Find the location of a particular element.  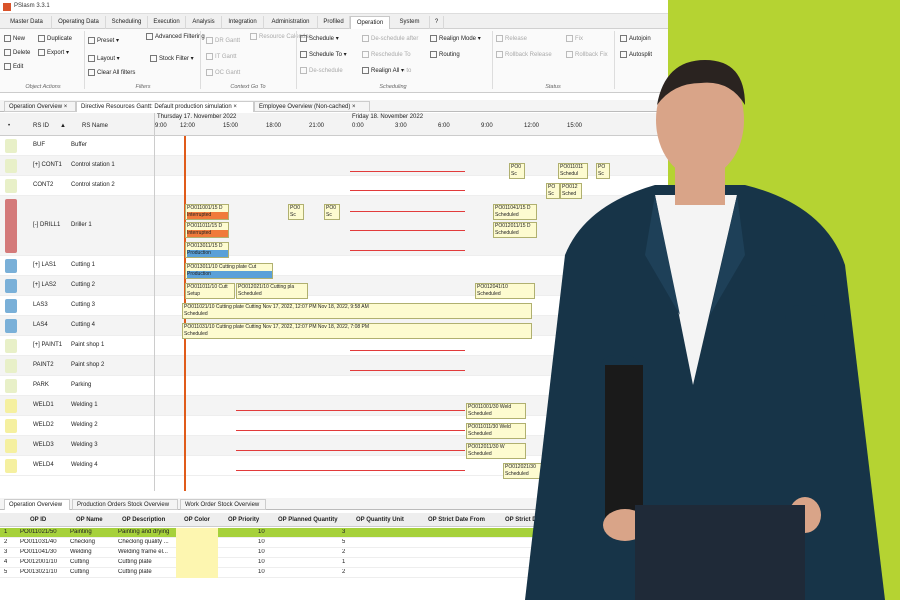

tab-operating-data: Operating Data is located at coordinates (79, 22).